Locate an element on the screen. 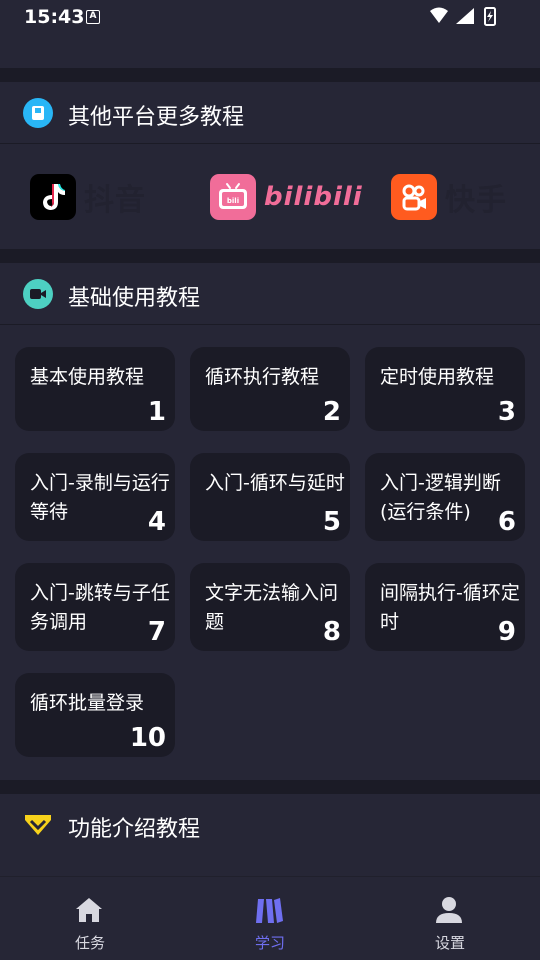 This screenshot has height=960, width=540. bilibili-logo-icon: bili is located at coordinates (233, 197).